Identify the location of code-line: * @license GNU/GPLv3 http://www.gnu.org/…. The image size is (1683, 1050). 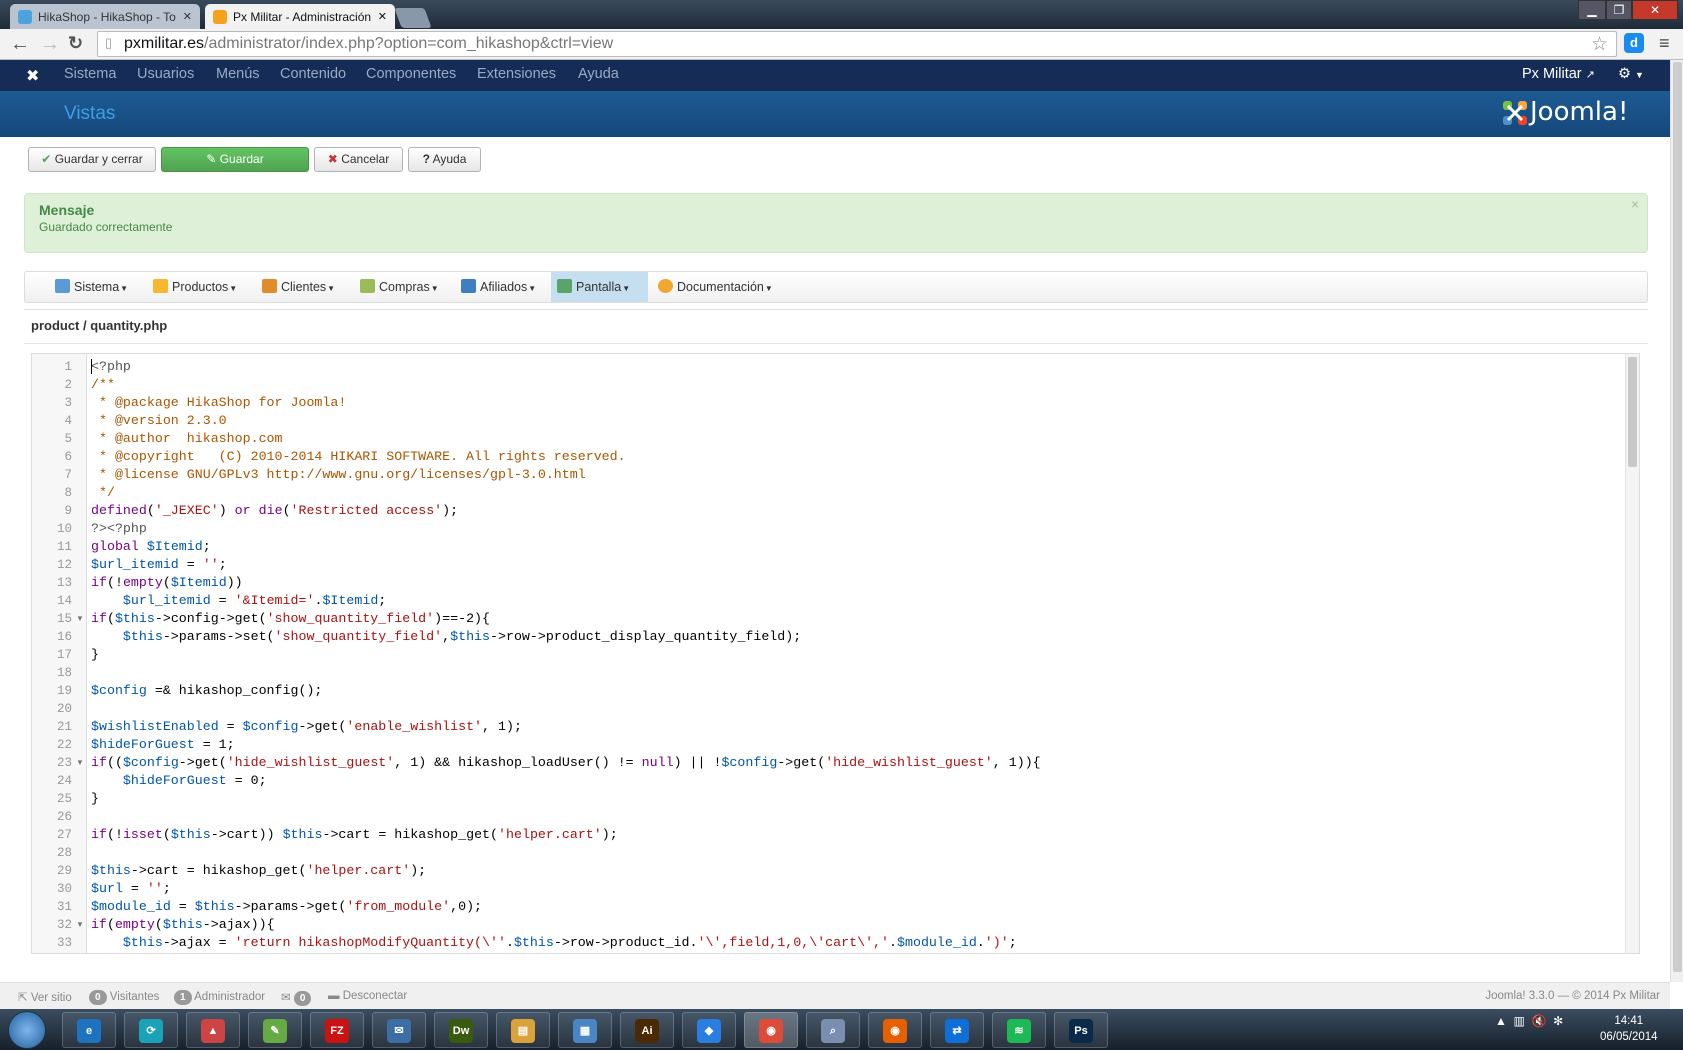
(338, 474).